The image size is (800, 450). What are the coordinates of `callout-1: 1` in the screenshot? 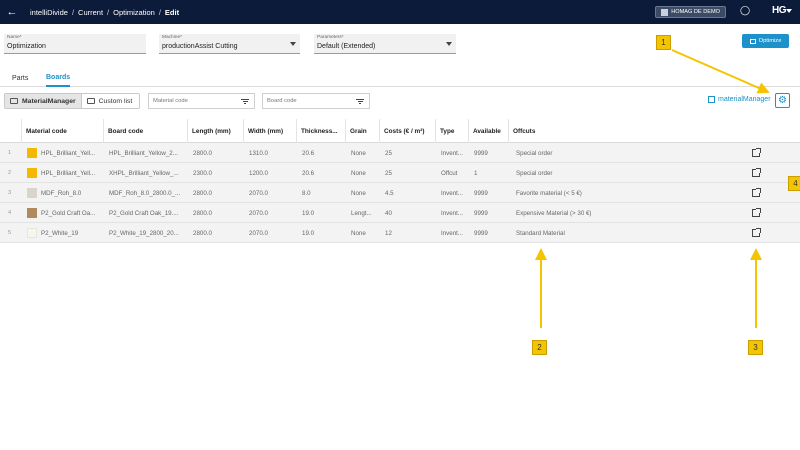 It's located at (663, 42).